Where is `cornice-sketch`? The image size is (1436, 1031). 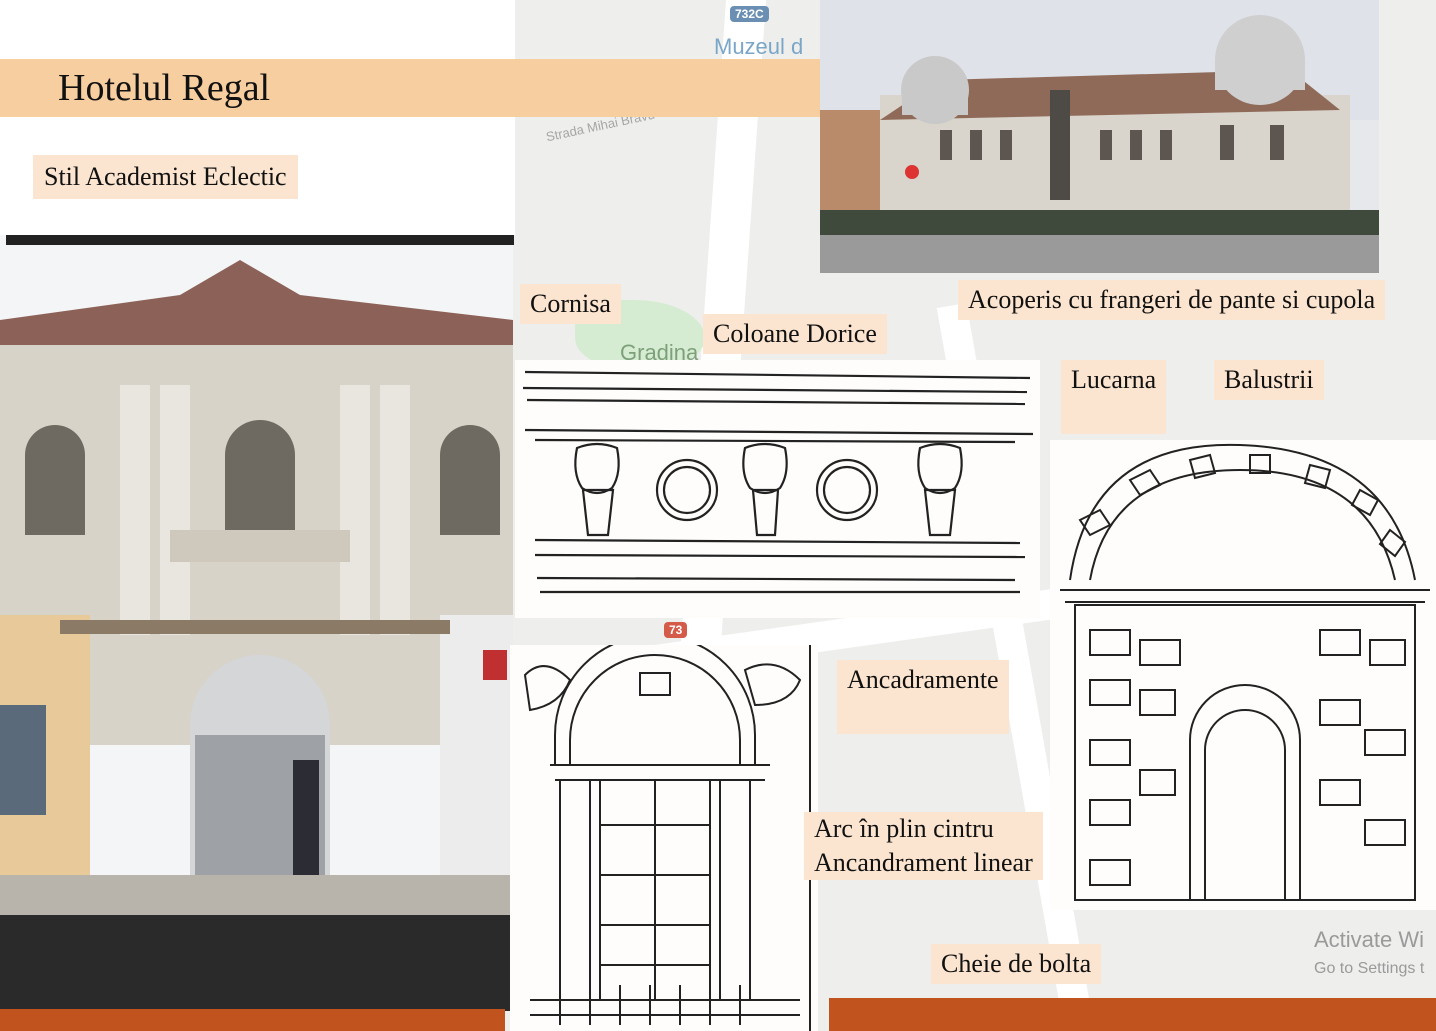 cornice-sketch is located at coordinates (777, 489).